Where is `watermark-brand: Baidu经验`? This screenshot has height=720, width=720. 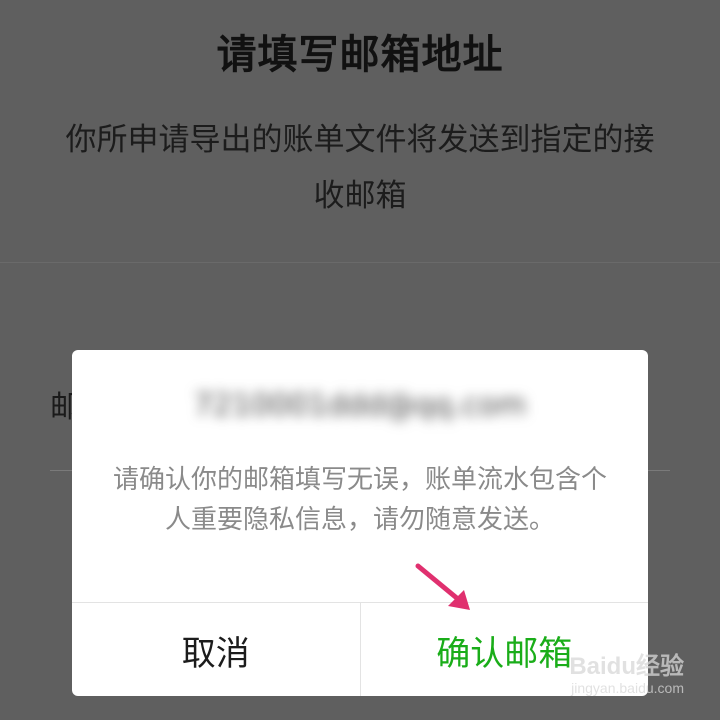 watermark-brand: Baidu经验 is located at coordinates (626, 666).